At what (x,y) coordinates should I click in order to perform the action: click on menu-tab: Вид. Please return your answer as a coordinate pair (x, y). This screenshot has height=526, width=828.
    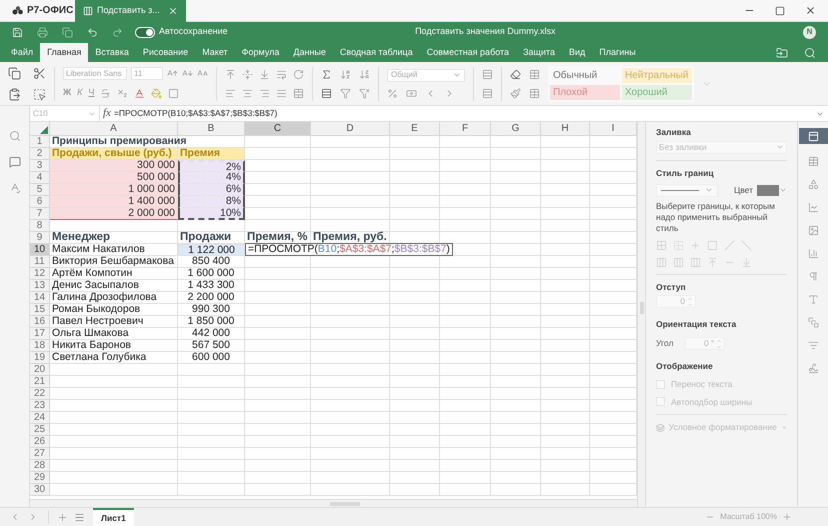
    Looking at the image, I should click on (577, 52).